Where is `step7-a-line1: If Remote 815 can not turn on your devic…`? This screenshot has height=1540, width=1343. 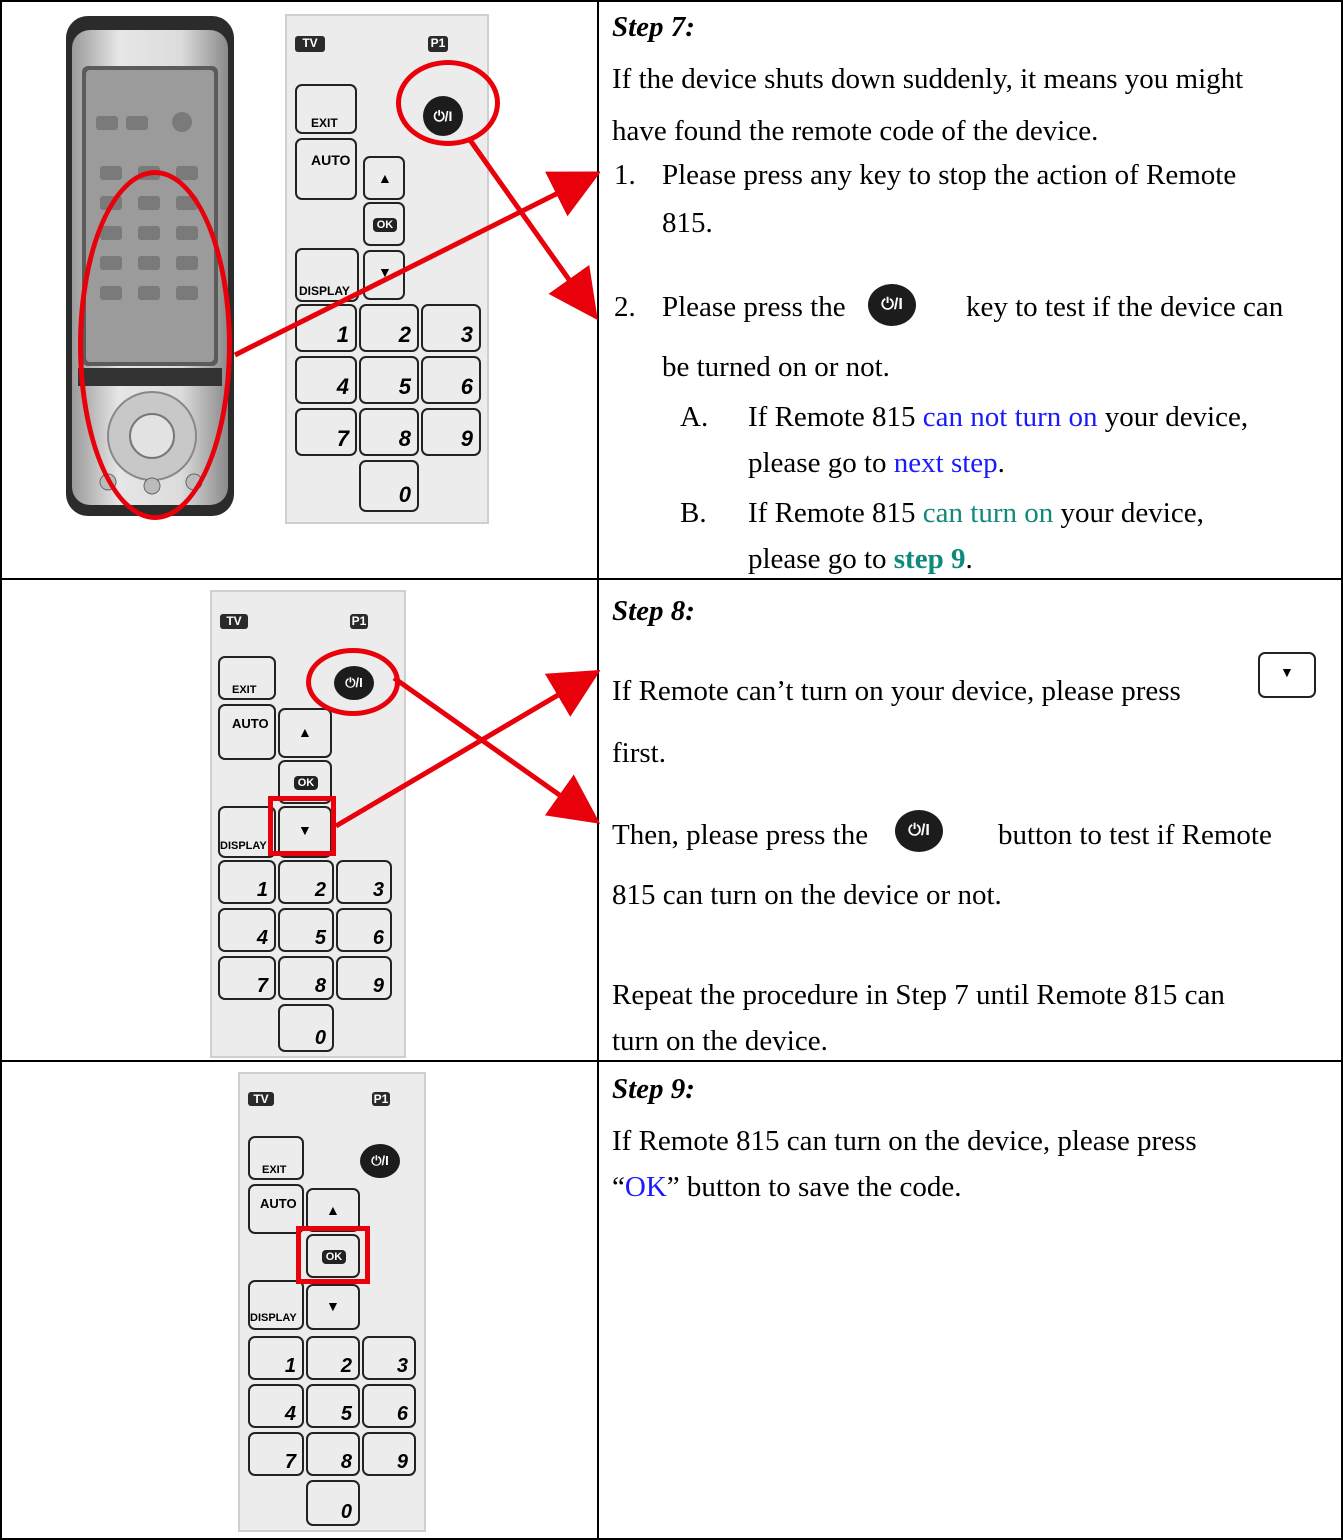 step7-a-line1: If Remote 815 can not turn on your devic… is located at coordinates (998, 417).